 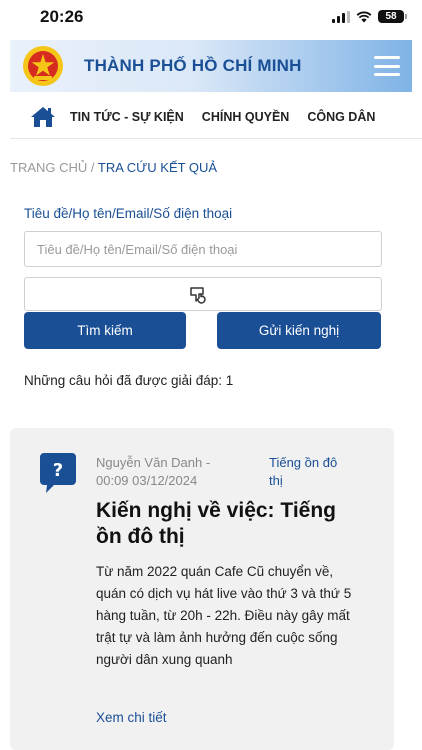 I want to click on breadcrumb-home: TRANG CHỦ, so click(x=48, y=167).